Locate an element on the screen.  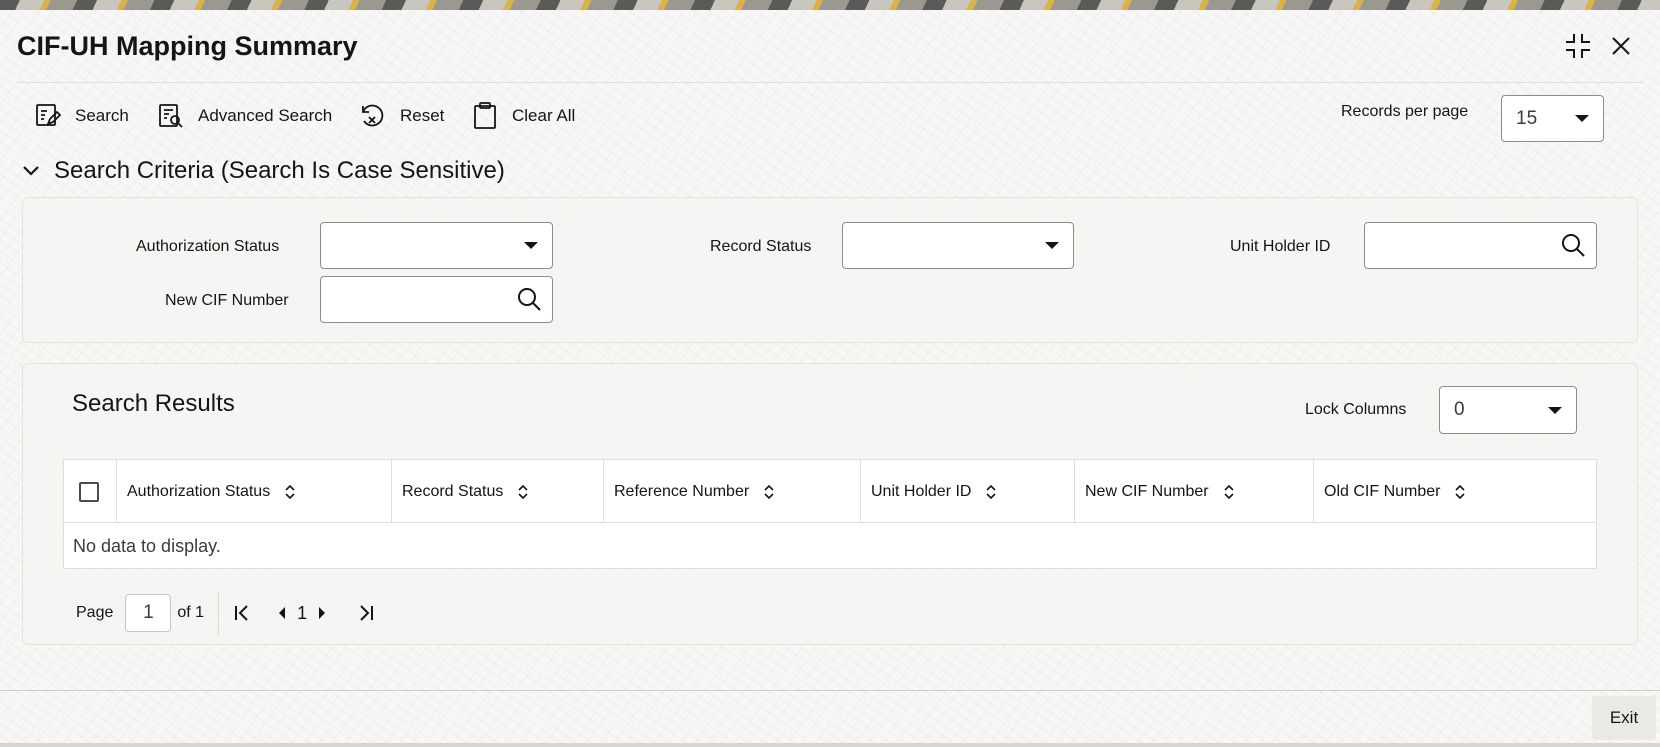
footer-divider is located at coordinates (830, 690).